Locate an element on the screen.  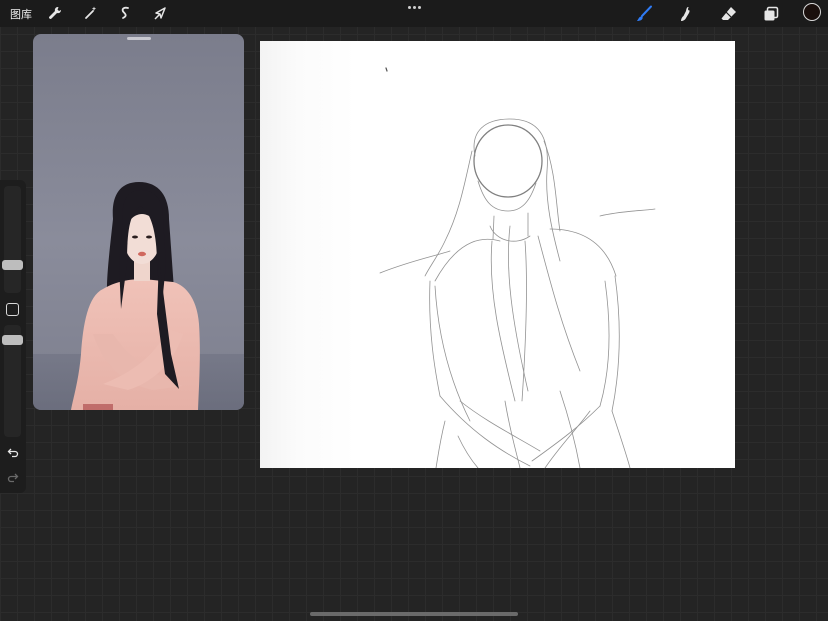
undo-icon is located at coordinates (13, 453).